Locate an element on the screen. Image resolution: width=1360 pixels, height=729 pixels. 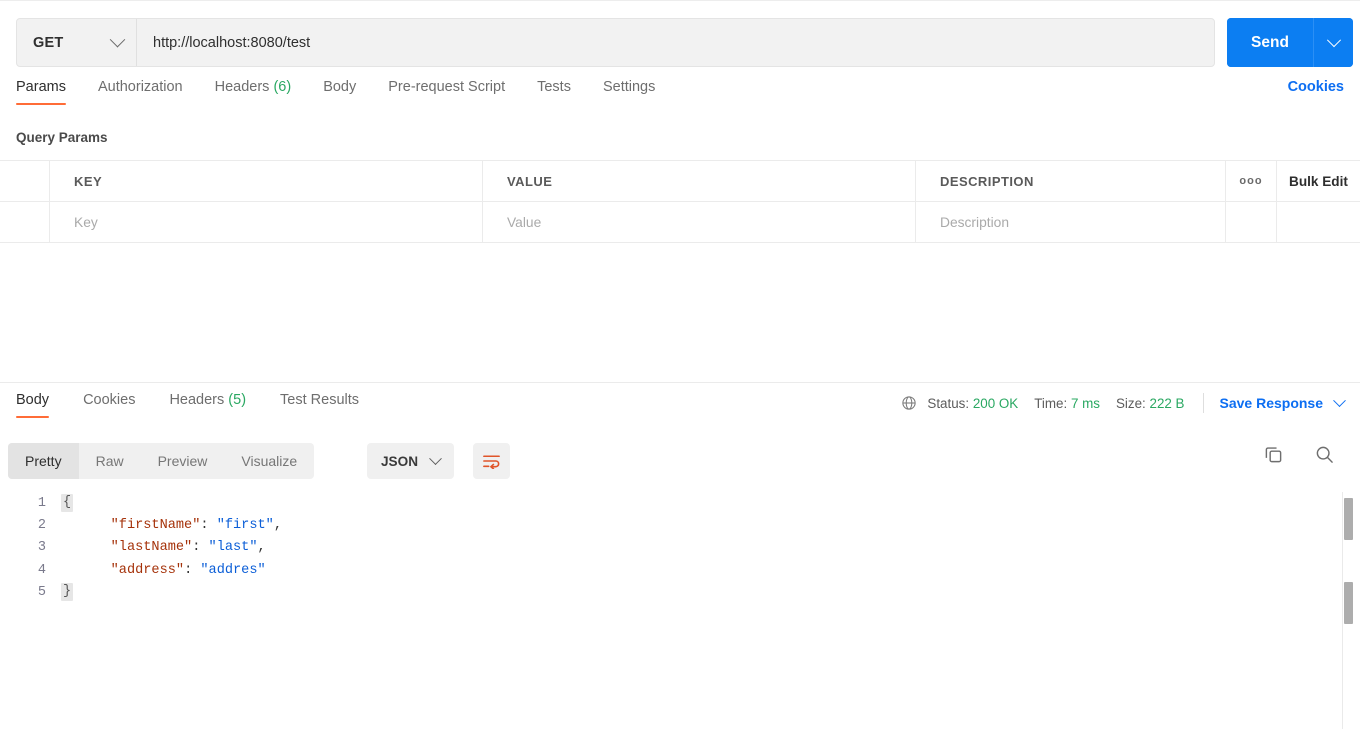
fold-marker: } is located at coordinates (67, 592).